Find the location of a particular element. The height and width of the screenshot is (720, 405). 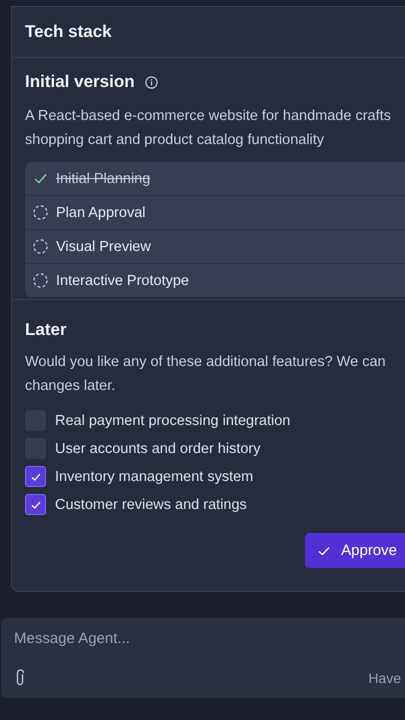

section-title: Tech stack is located at coordinates (68, 32).